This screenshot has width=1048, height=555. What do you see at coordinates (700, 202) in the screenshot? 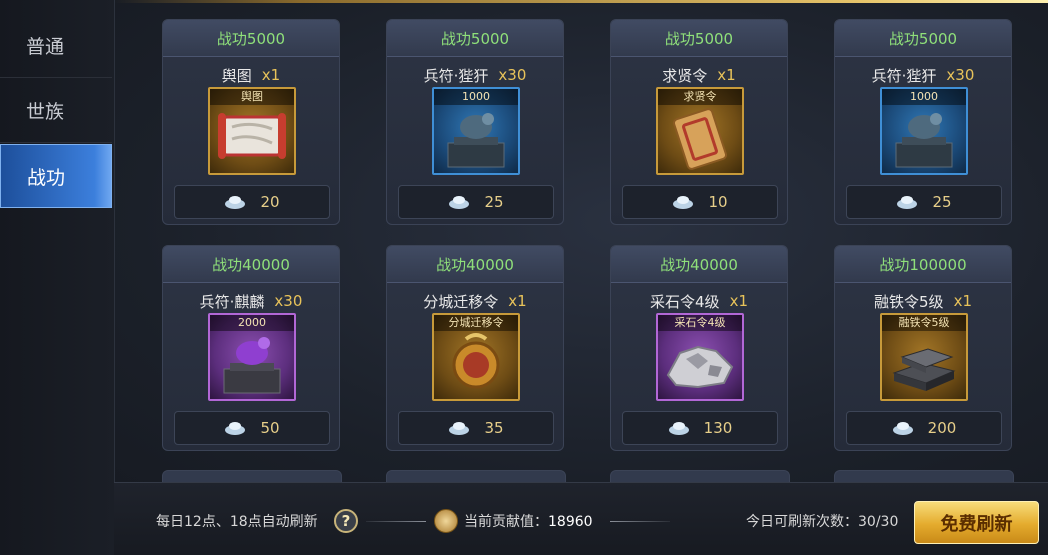
I see `price-box: 10` at bounding box center [700, 202].